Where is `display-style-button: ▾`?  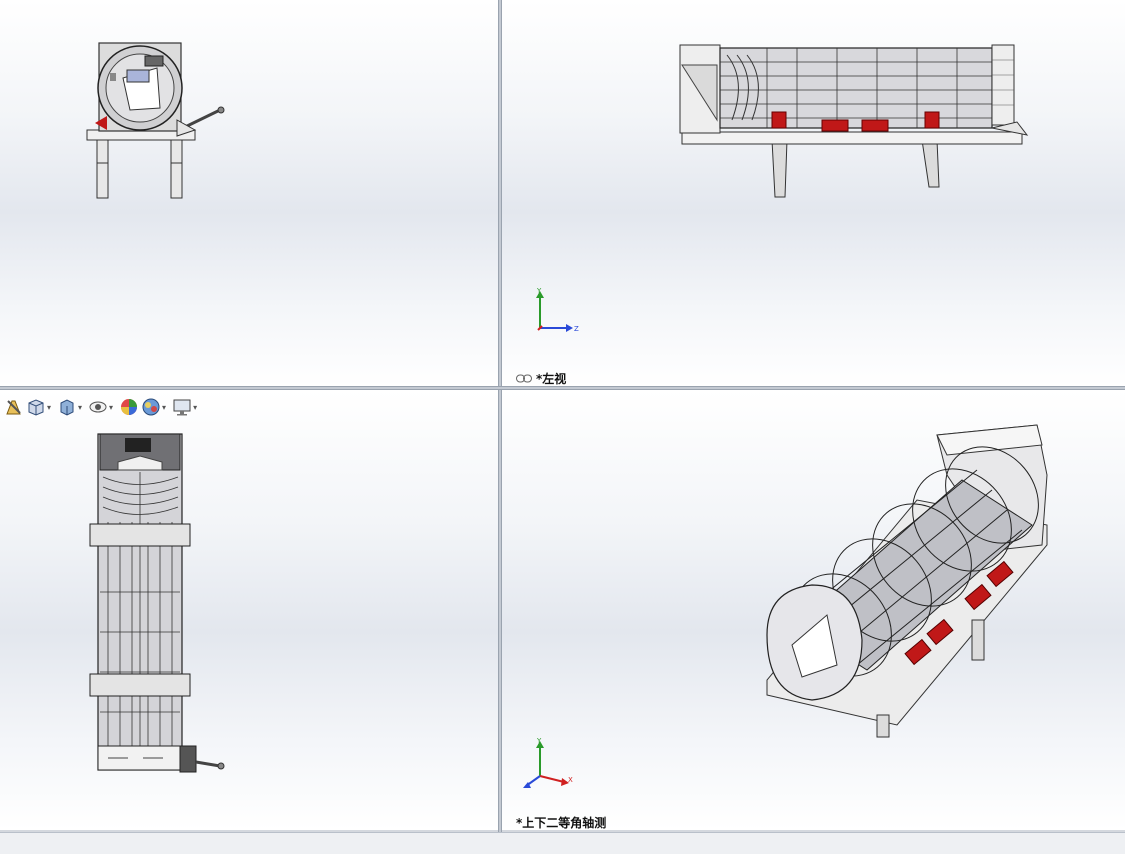
display-style-button: ▾ is located at coordinates (71, 407).